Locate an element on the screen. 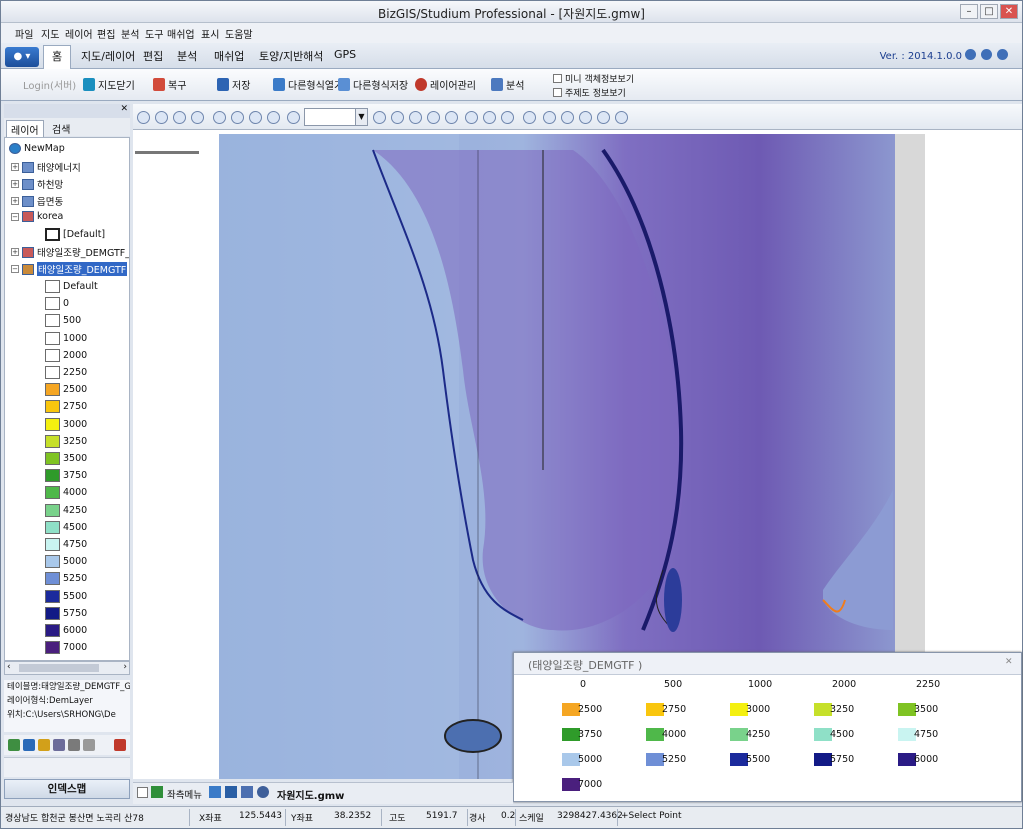  left-menu-label: 좌측메뉴 is located at coordinates (184, 794).